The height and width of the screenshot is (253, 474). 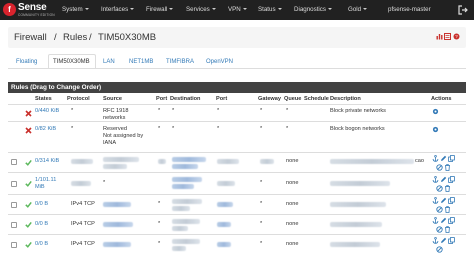 I want to click on menu-interfaces: Interfaces, so click(x=118, y=9).